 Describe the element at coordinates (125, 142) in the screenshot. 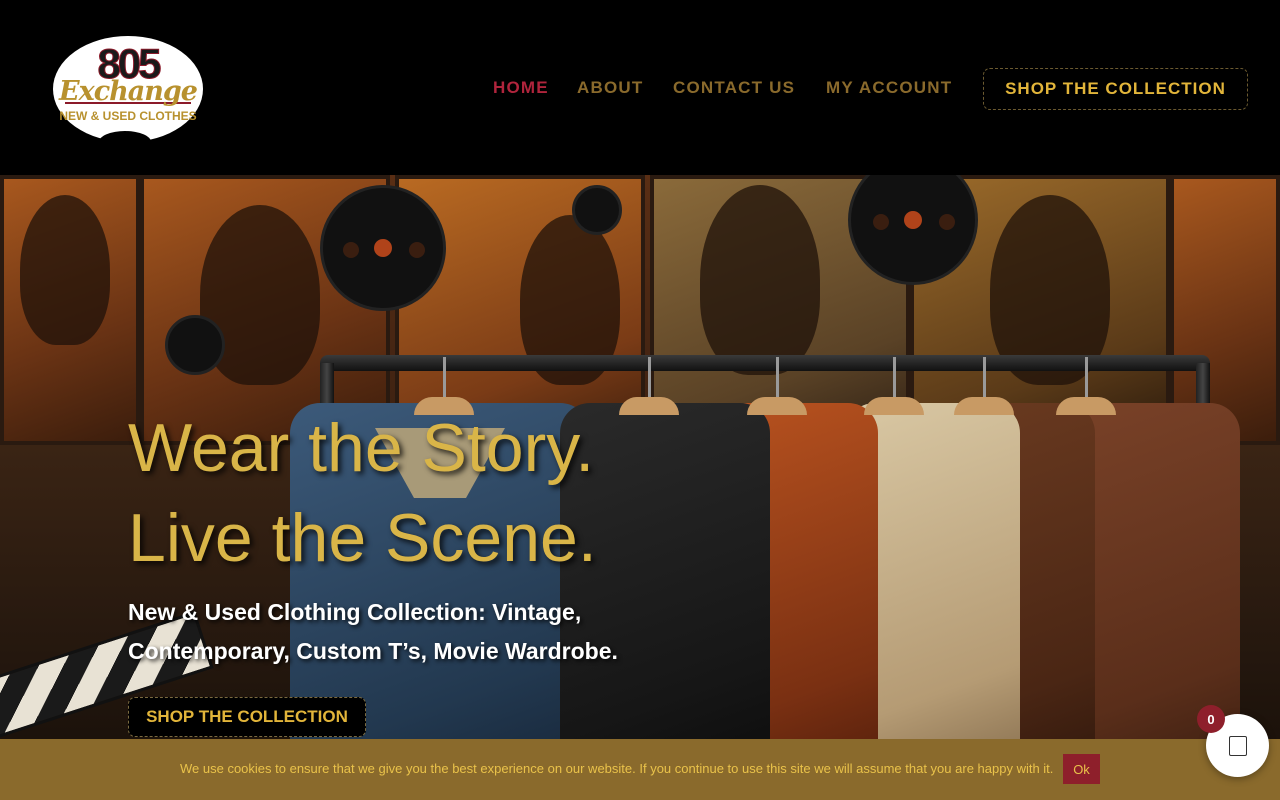

I see `logo-notch` at that location.